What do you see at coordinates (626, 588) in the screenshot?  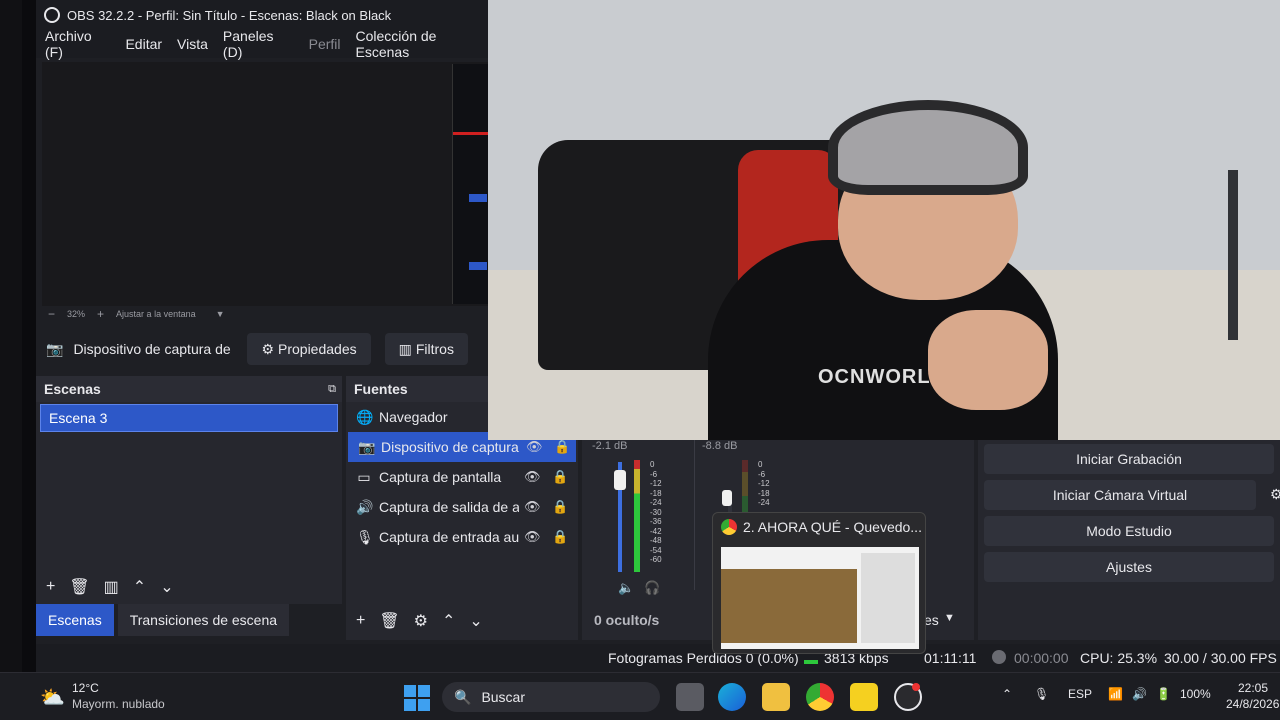 I see `mute-speaker-icon: 🔈` at bounding box center [626, 588].